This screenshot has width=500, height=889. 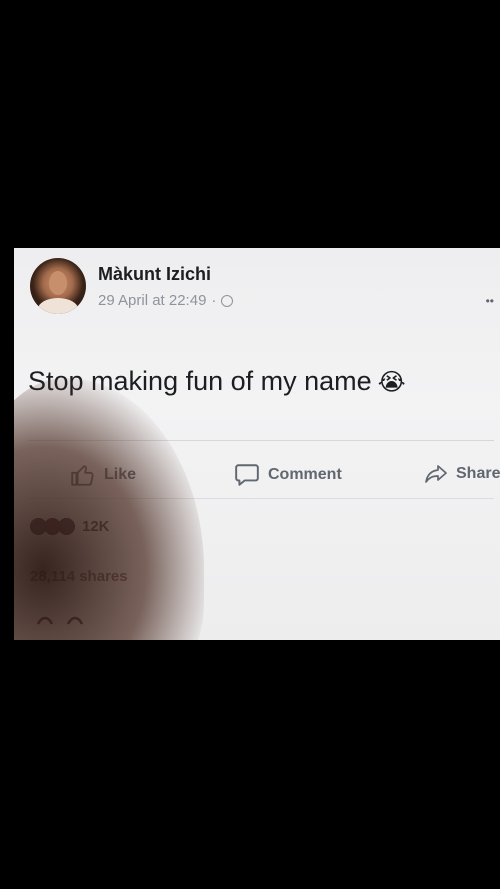 What do you see at coordinates (478, 473) in the screenshot?
I see `share-label: Share` at bounding box center [478, 473].